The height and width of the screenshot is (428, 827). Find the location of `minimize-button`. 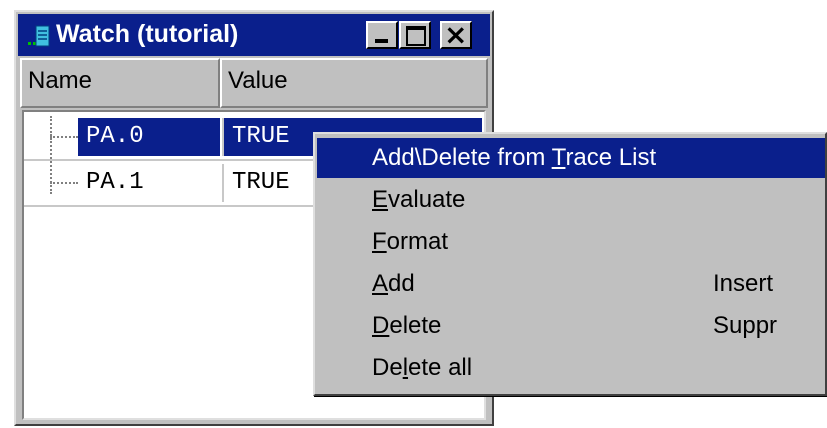

minimize-button is located at coordinates (382, 35).